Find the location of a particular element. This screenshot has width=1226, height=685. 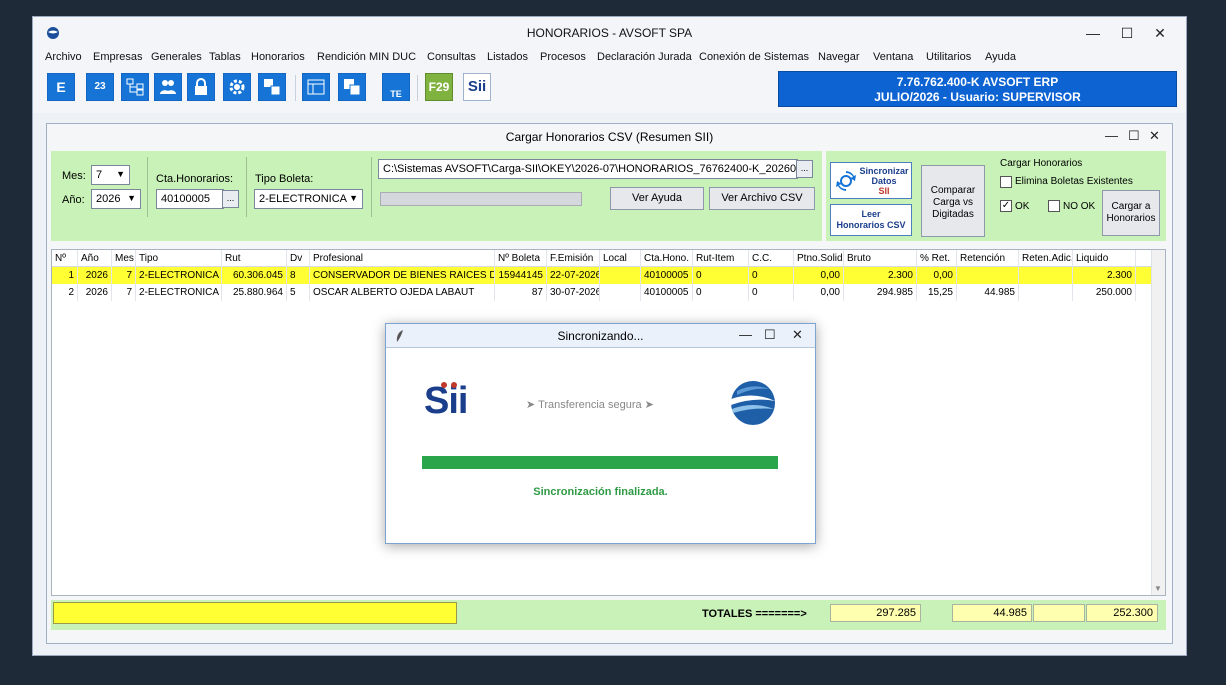

header-col-reten-adic: Reten.Adic. is located at coordinates (1046, 258).